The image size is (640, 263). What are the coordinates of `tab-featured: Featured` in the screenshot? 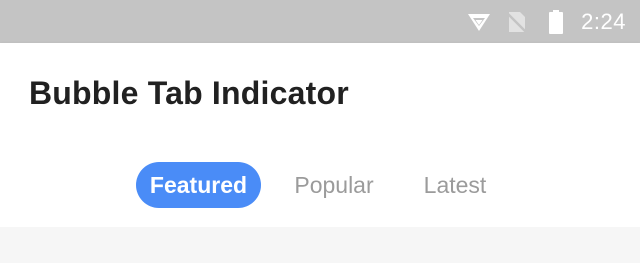 It's located at (198, 185).